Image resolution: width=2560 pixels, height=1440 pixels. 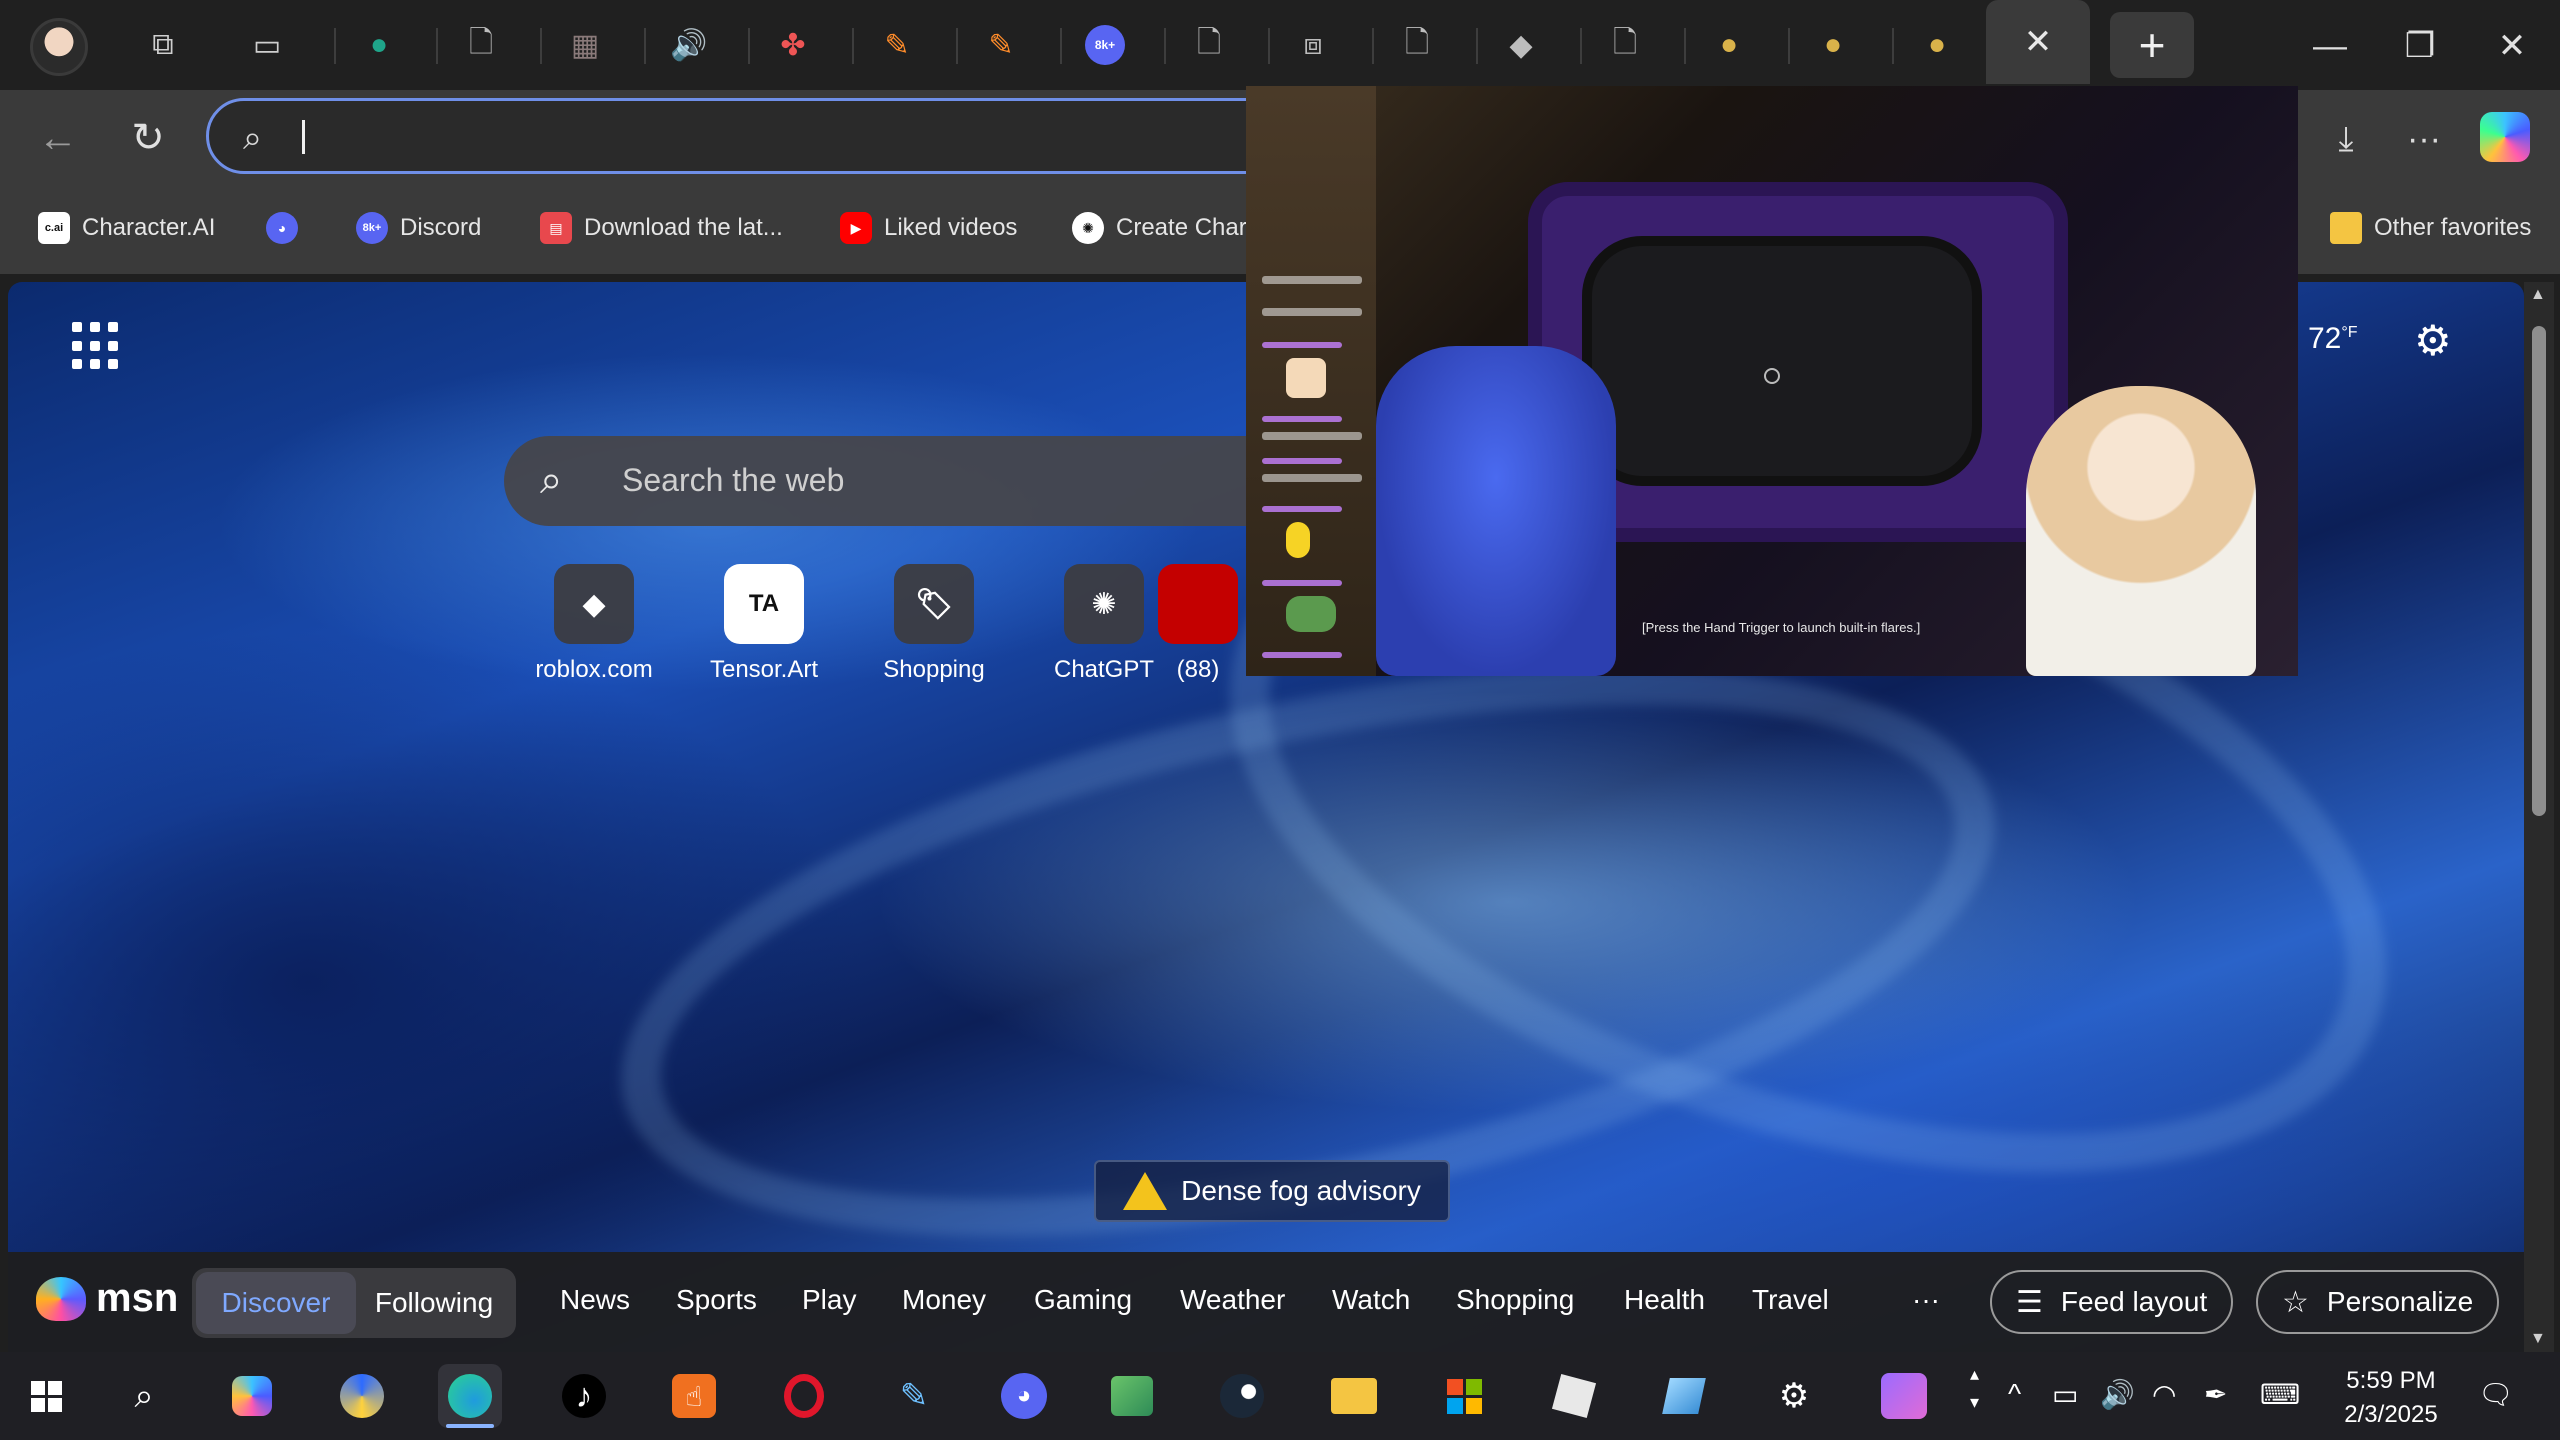 What do you see at coordinates (2014, 1394) in the screenshot?
I see `show-hidden-icons: ^` at bounding box center [2014, 1394].